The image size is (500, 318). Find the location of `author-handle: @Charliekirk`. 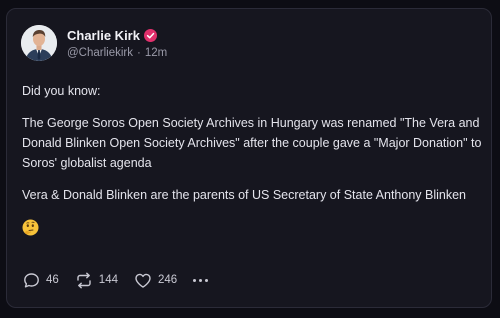

author-handle: @Charliekirk is located at coordinates (100, 53).